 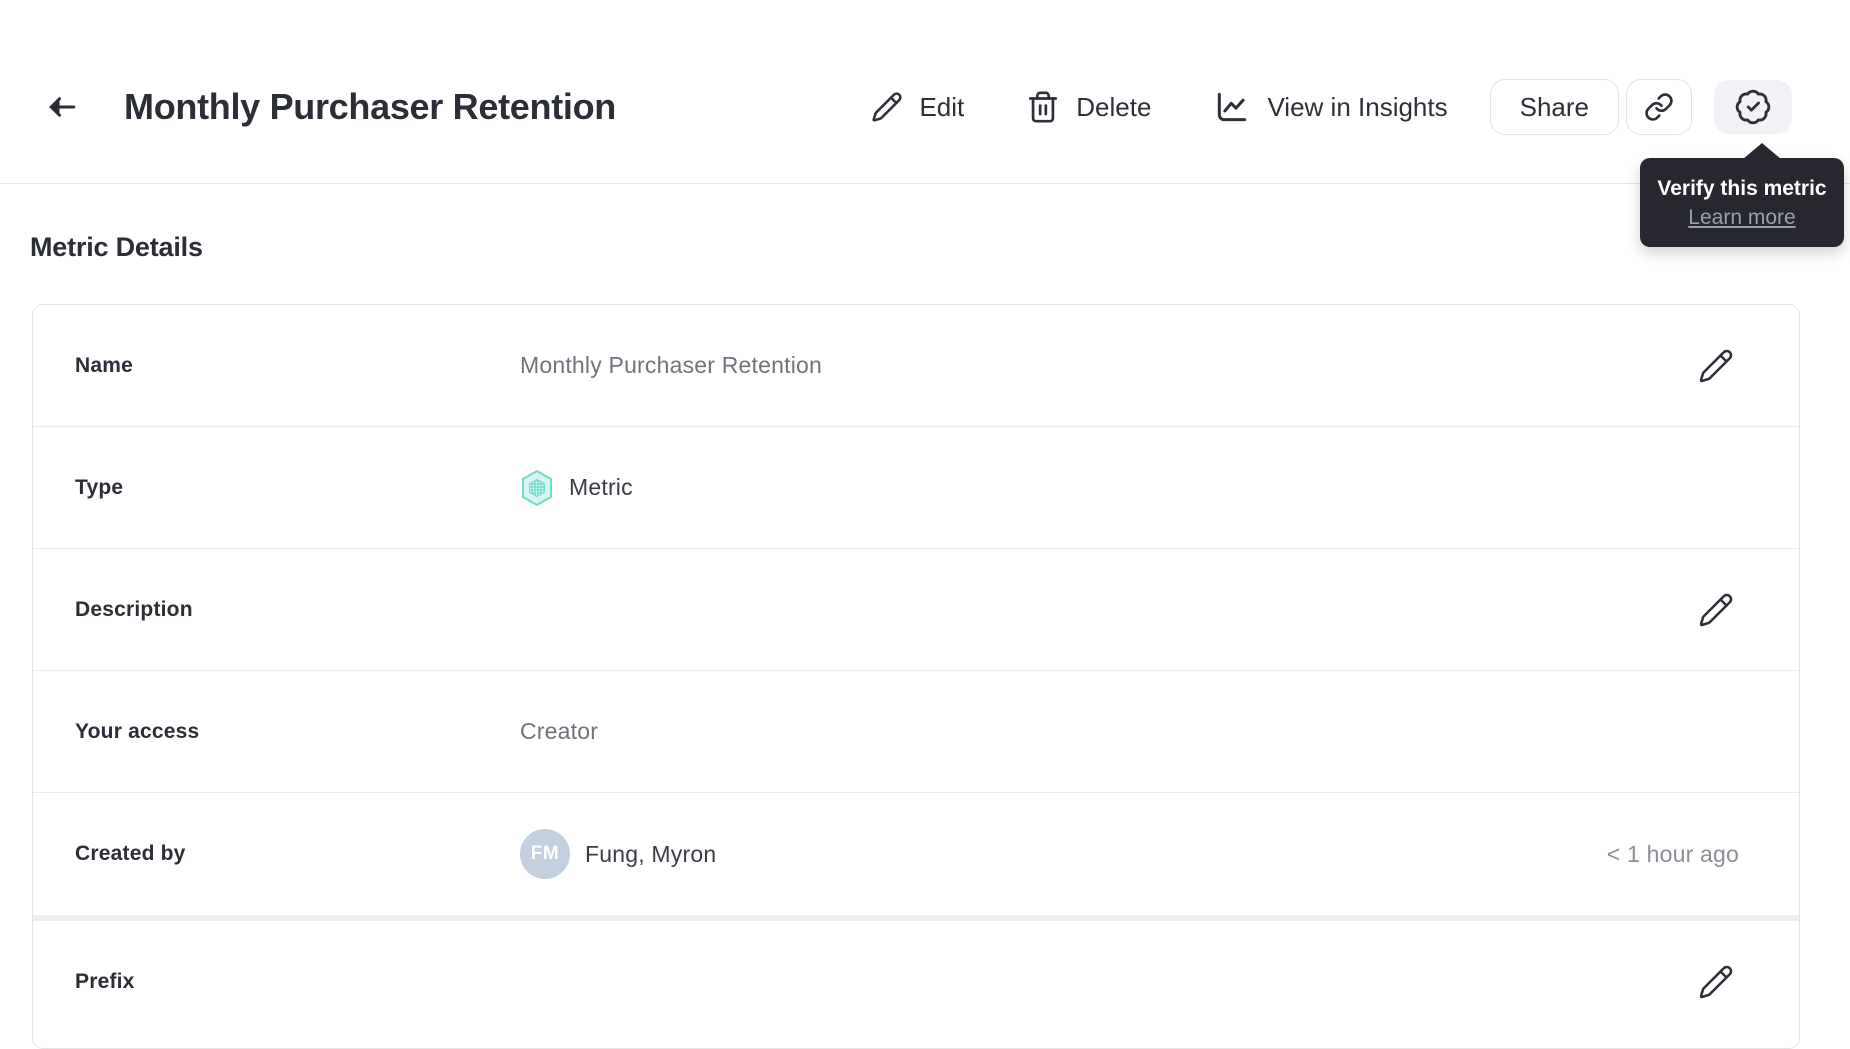 I want to click on arrow-left-icon, so click(x=61, y=107).